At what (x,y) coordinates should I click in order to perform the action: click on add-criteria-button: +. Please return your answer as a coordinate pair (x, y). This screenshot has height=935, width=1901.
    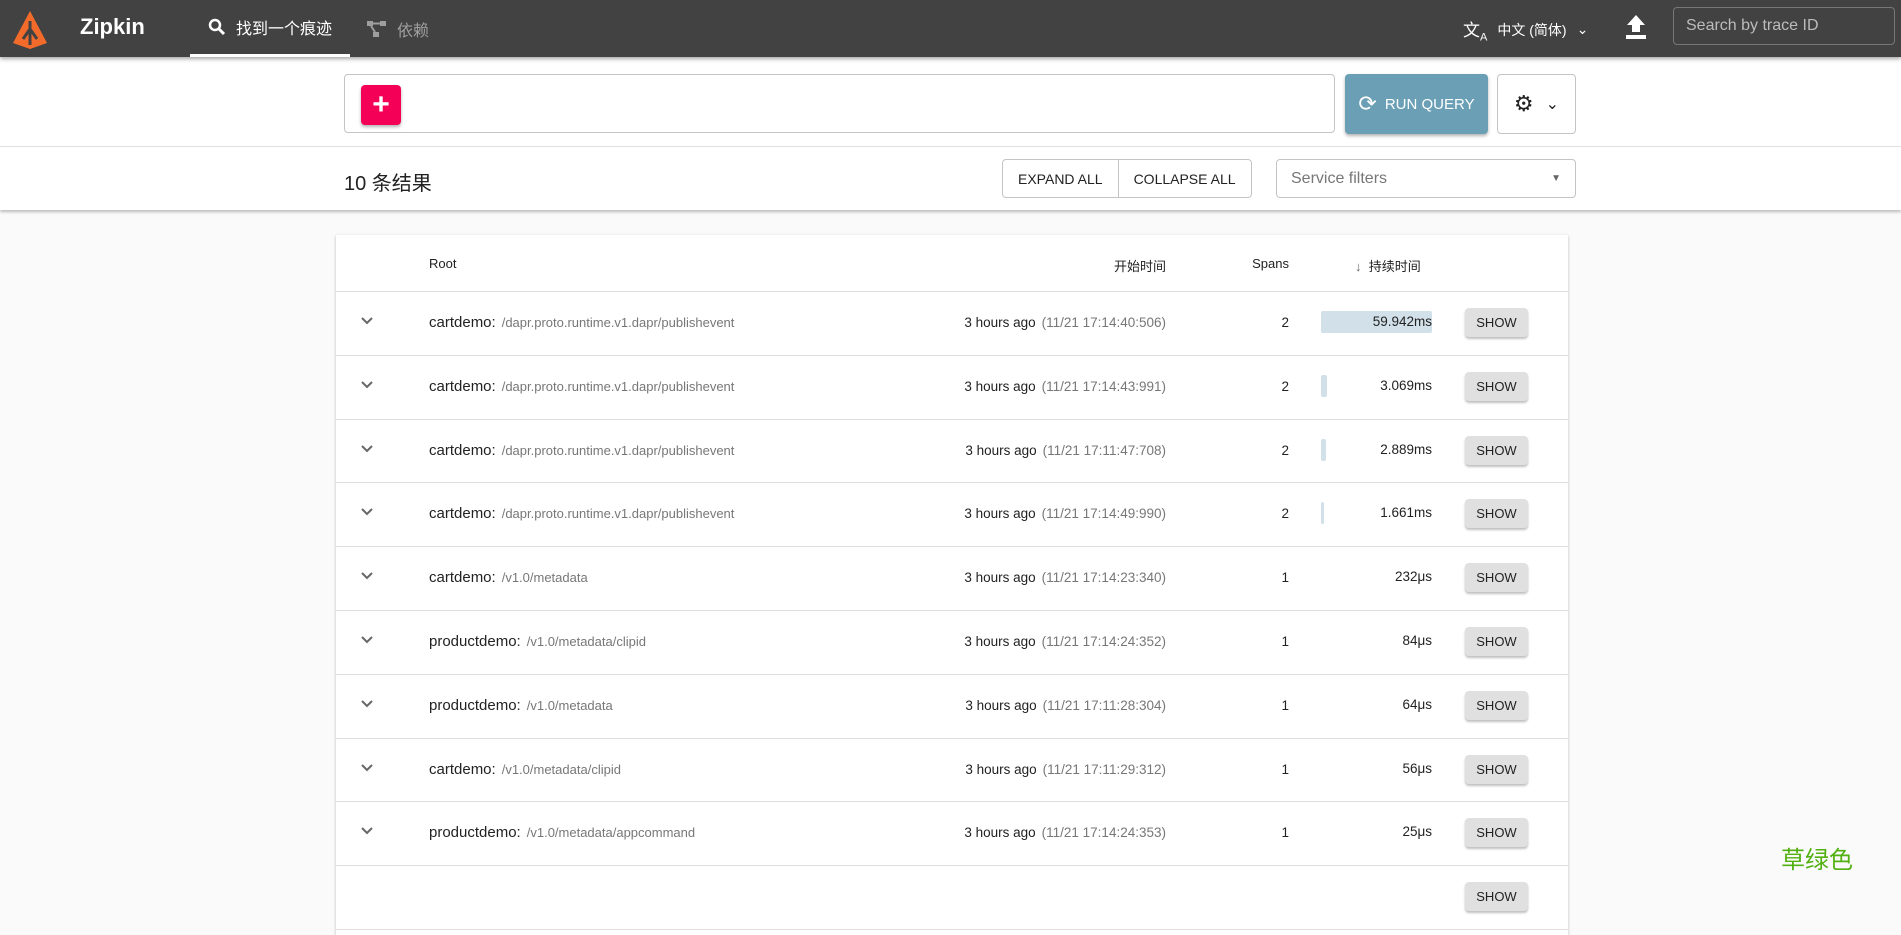
    Looking at the image, I should click on (381, 105).